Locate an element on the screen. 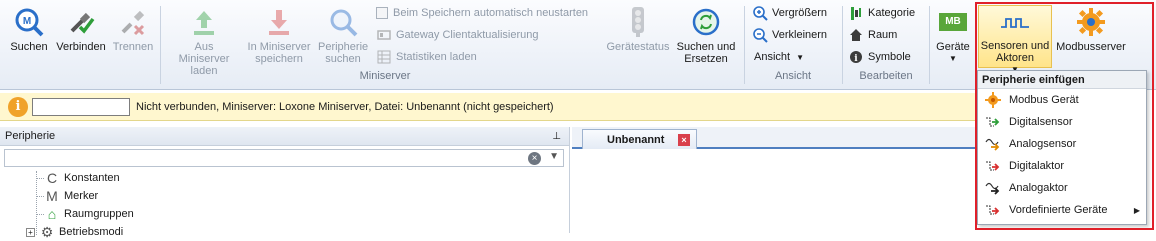  menu-item-digital-sensor: Digitalsensor is located at coordinates (1062, 122).